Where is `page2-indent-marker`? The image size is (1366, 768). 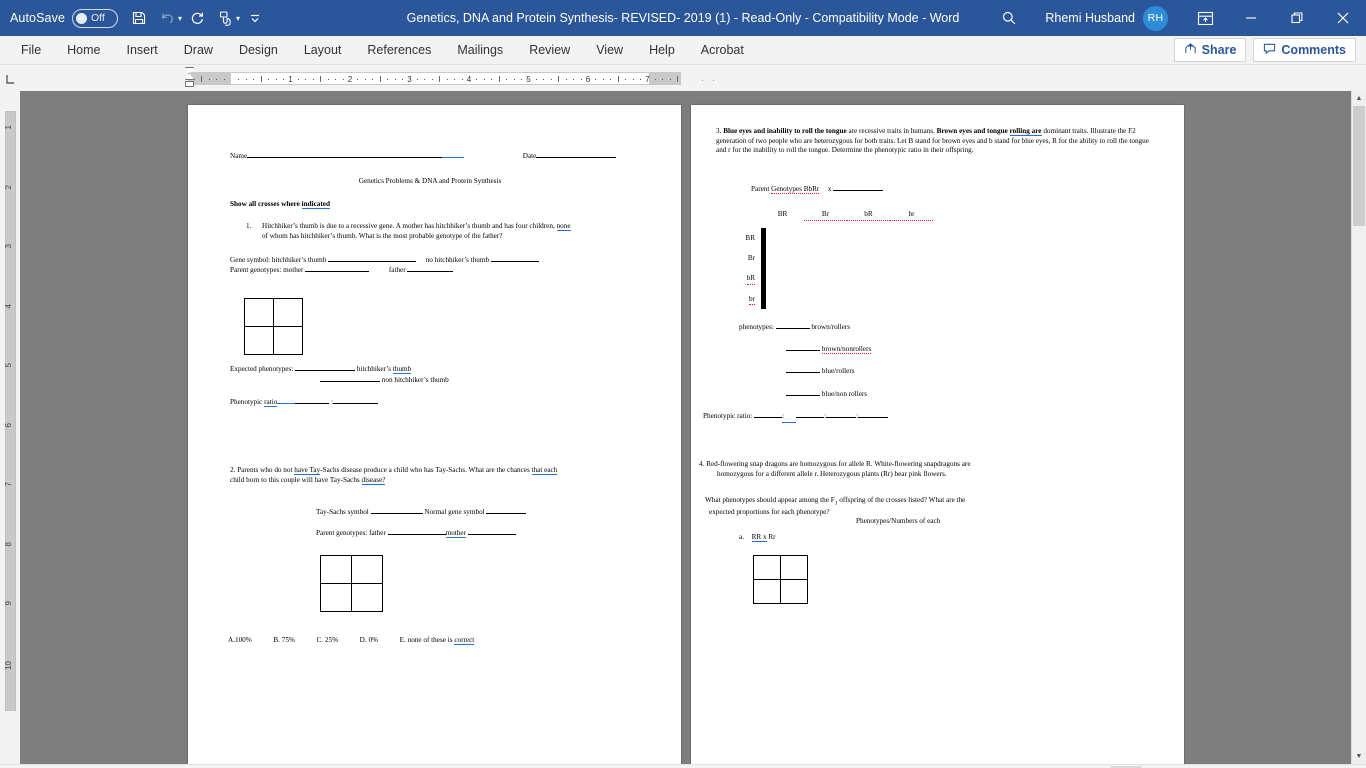
page2-indent-marker is located at coordinates (708, 77).